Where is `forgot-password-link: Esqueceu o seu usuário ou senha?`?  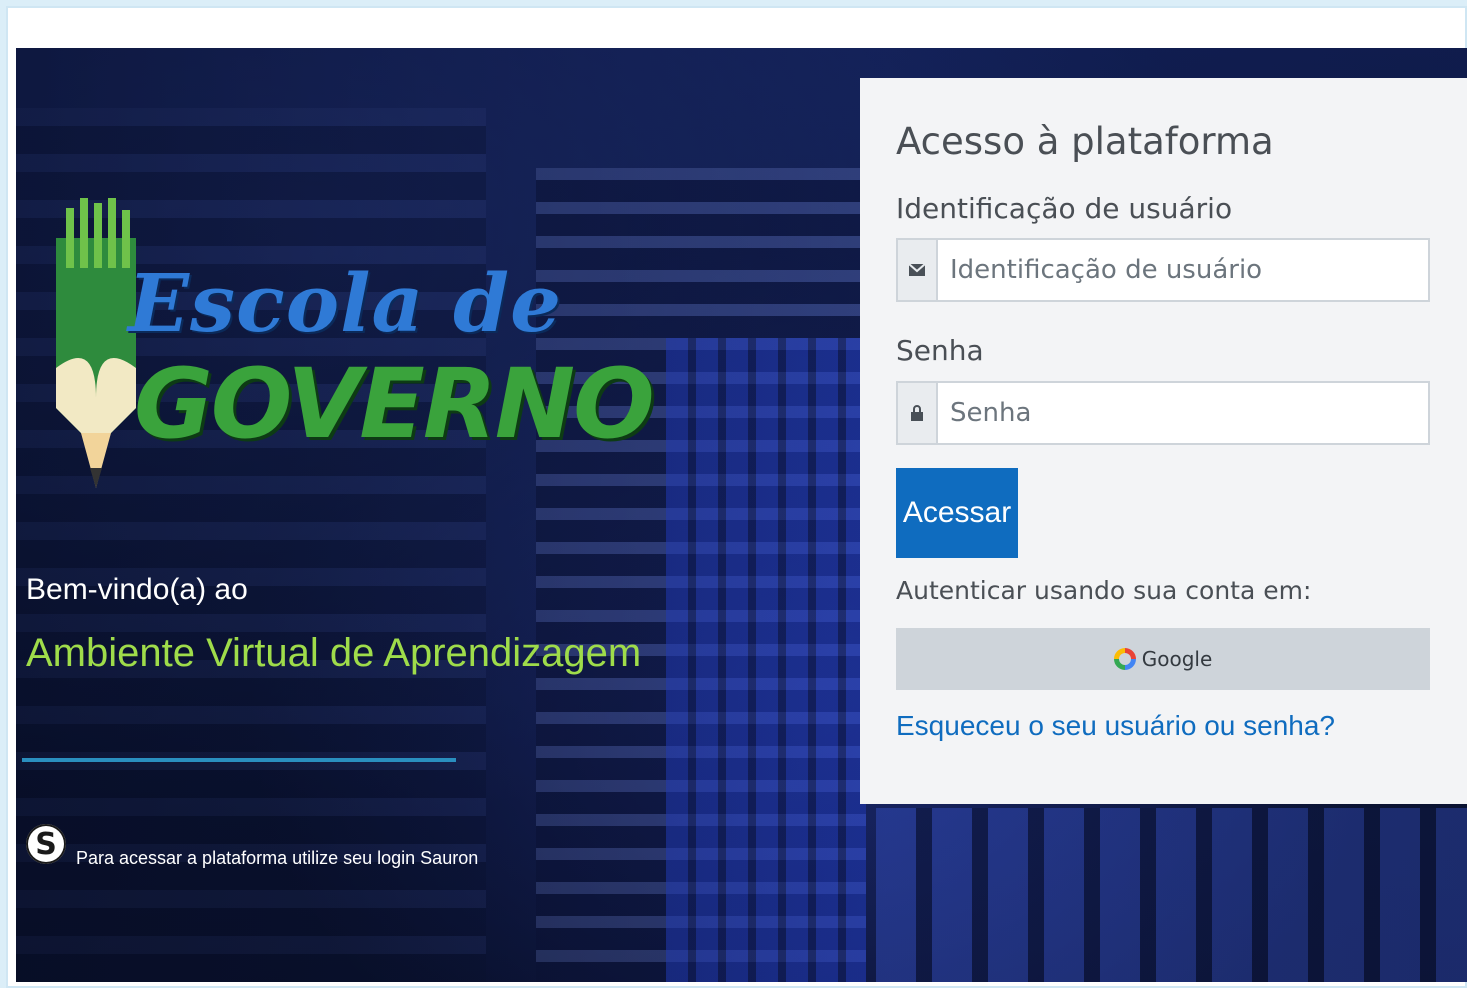 forgot-password-link: Esqueceu o seu usuário ou senha? is located at coordinates (1115, 726).